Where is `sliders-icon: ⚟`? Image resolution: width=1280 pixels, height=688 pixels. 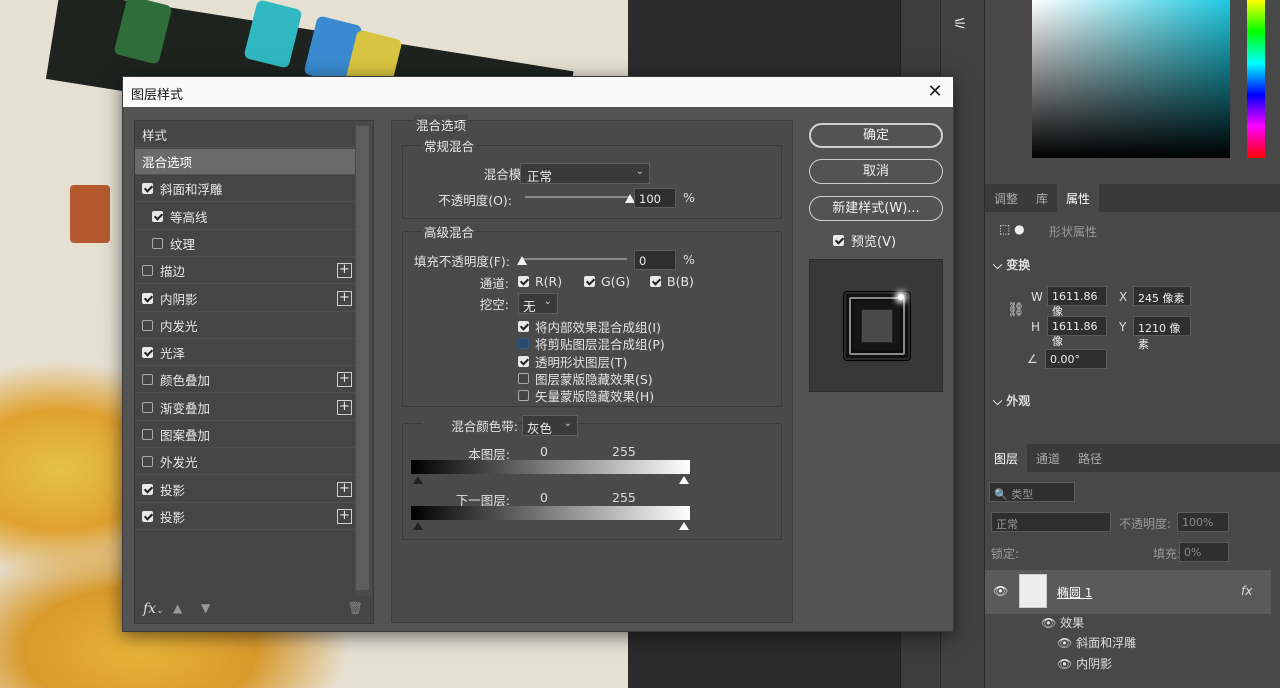
sliders-icon: ⚟ is located at coordinates (960, 23).